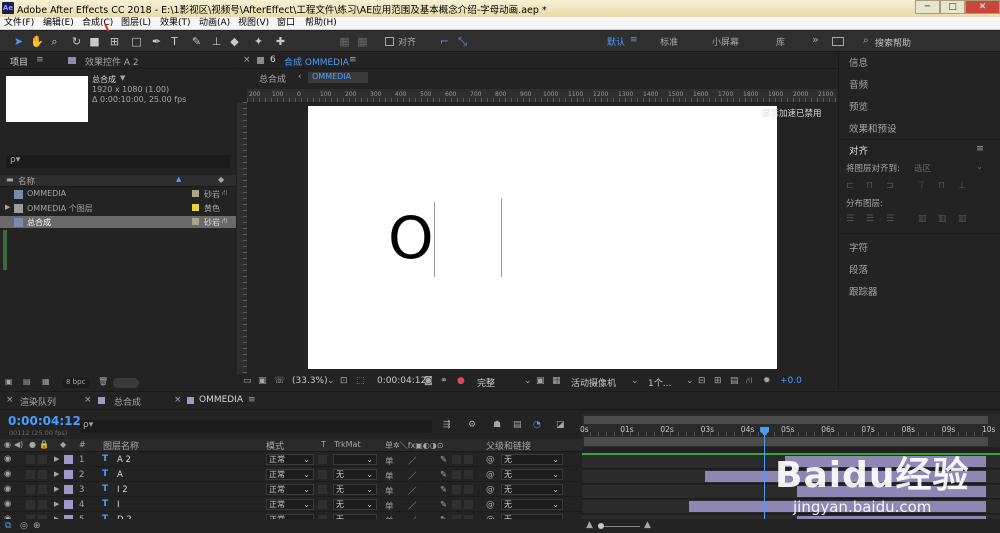 The image size is (1000, 533). I want to click on camera-tool-icon: ■, so click(94, 41).